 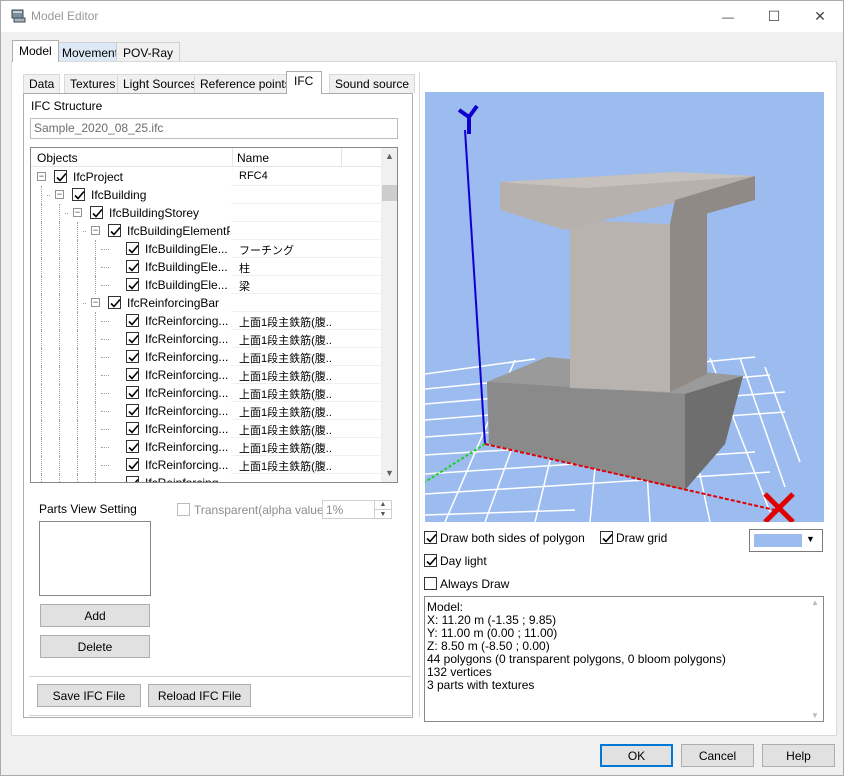 What do you see at coordinates (89, 695) in the screenshot?
I see `save-ifc-file-button: Save IFC File` at bounding box center [89, 695].